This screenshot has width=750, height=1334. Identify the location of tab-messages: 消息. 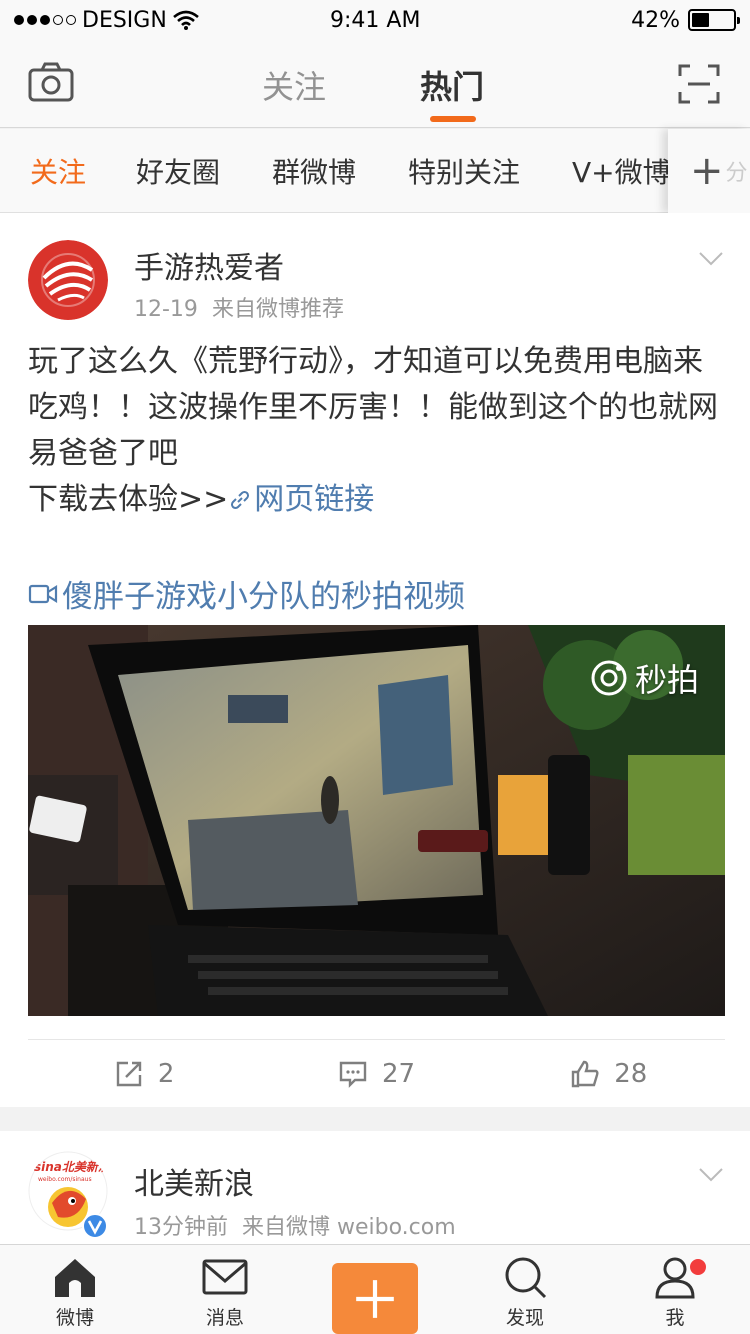
(225, 1289).